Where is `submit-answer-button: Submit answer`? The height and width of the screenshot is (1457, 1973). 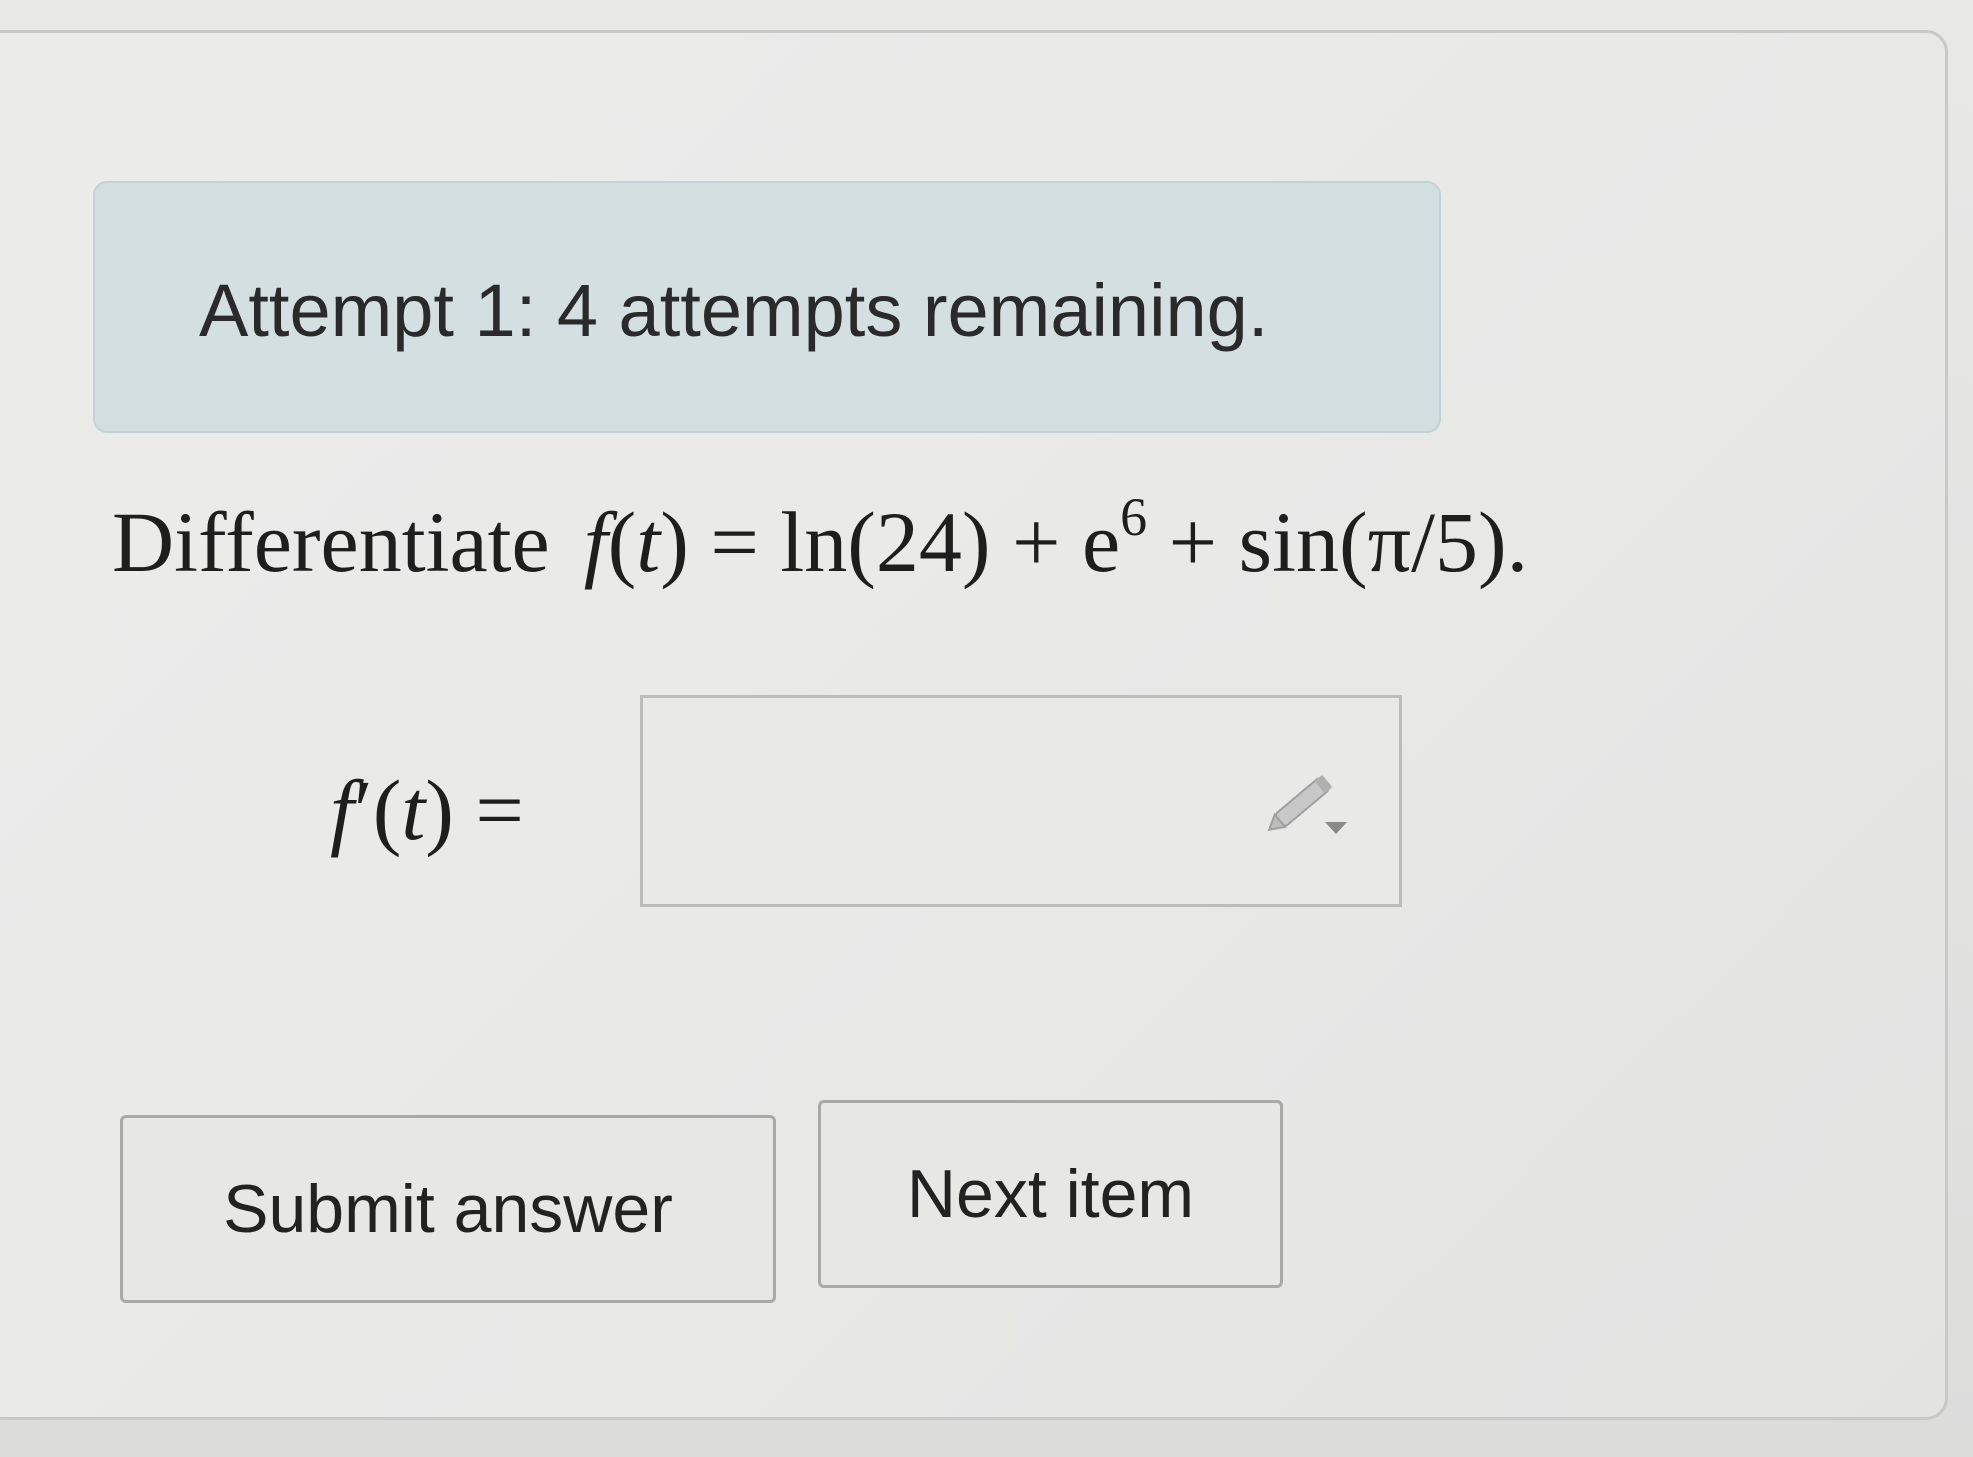
submit-answer-button: Submit answer is located at coordinates (448, 1209).